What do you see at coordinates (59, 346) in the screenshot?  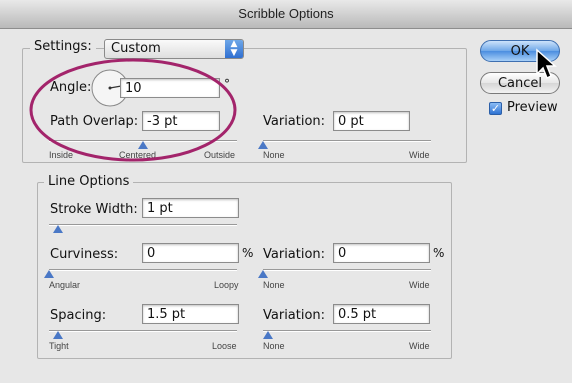 I see `slider-left-label: Tight` at bounding box center [59, 346].